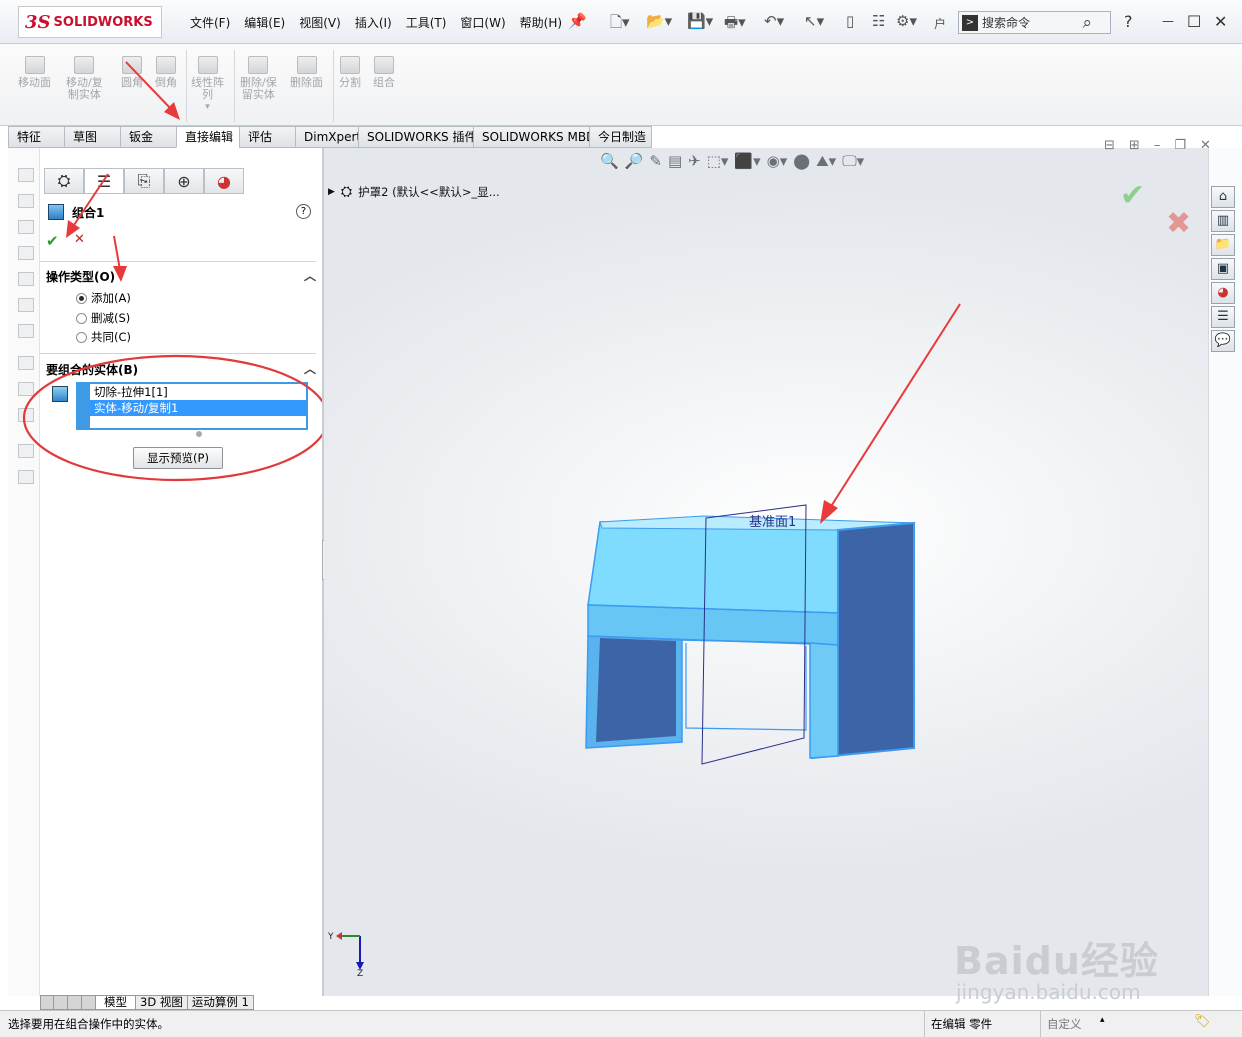  I want to click on next-tab-nav-icon, so click(75, 1002).